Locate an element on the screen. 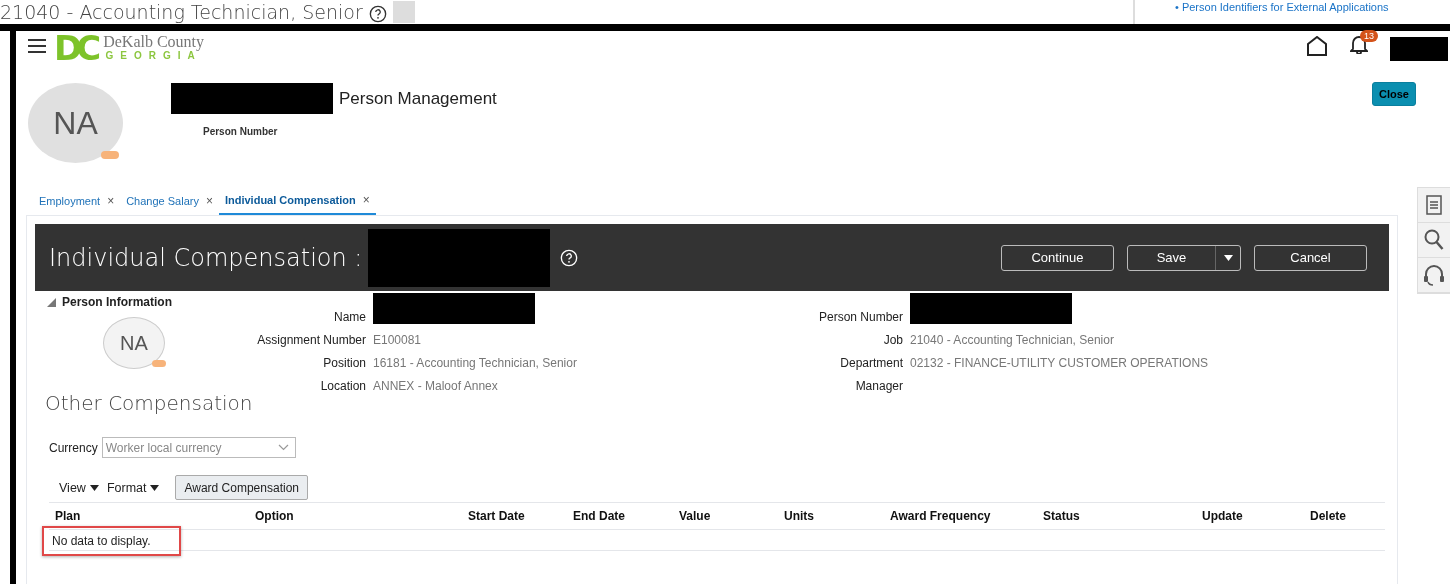 Image resolution: width=1450 pixels, height=584 pixels. column-header: Option is located at coordinates (274, 516).